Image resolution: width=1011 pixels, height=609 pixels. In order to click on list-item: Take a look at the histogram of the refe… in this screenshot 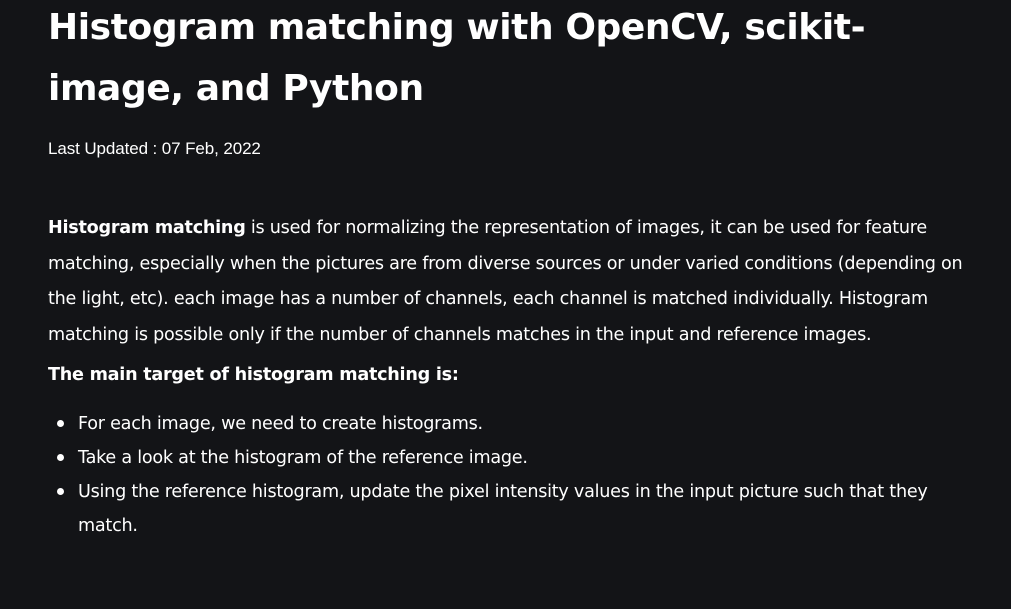, I will do `click(503, 458)`.